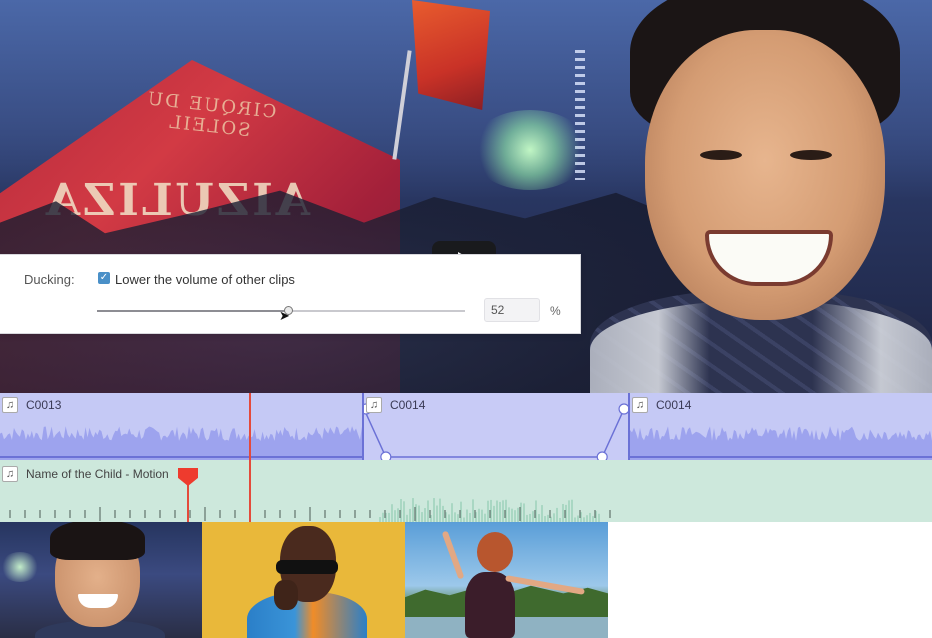 The image size is (932, 638). I want to click on music-track-waveform, so click(310, 510).